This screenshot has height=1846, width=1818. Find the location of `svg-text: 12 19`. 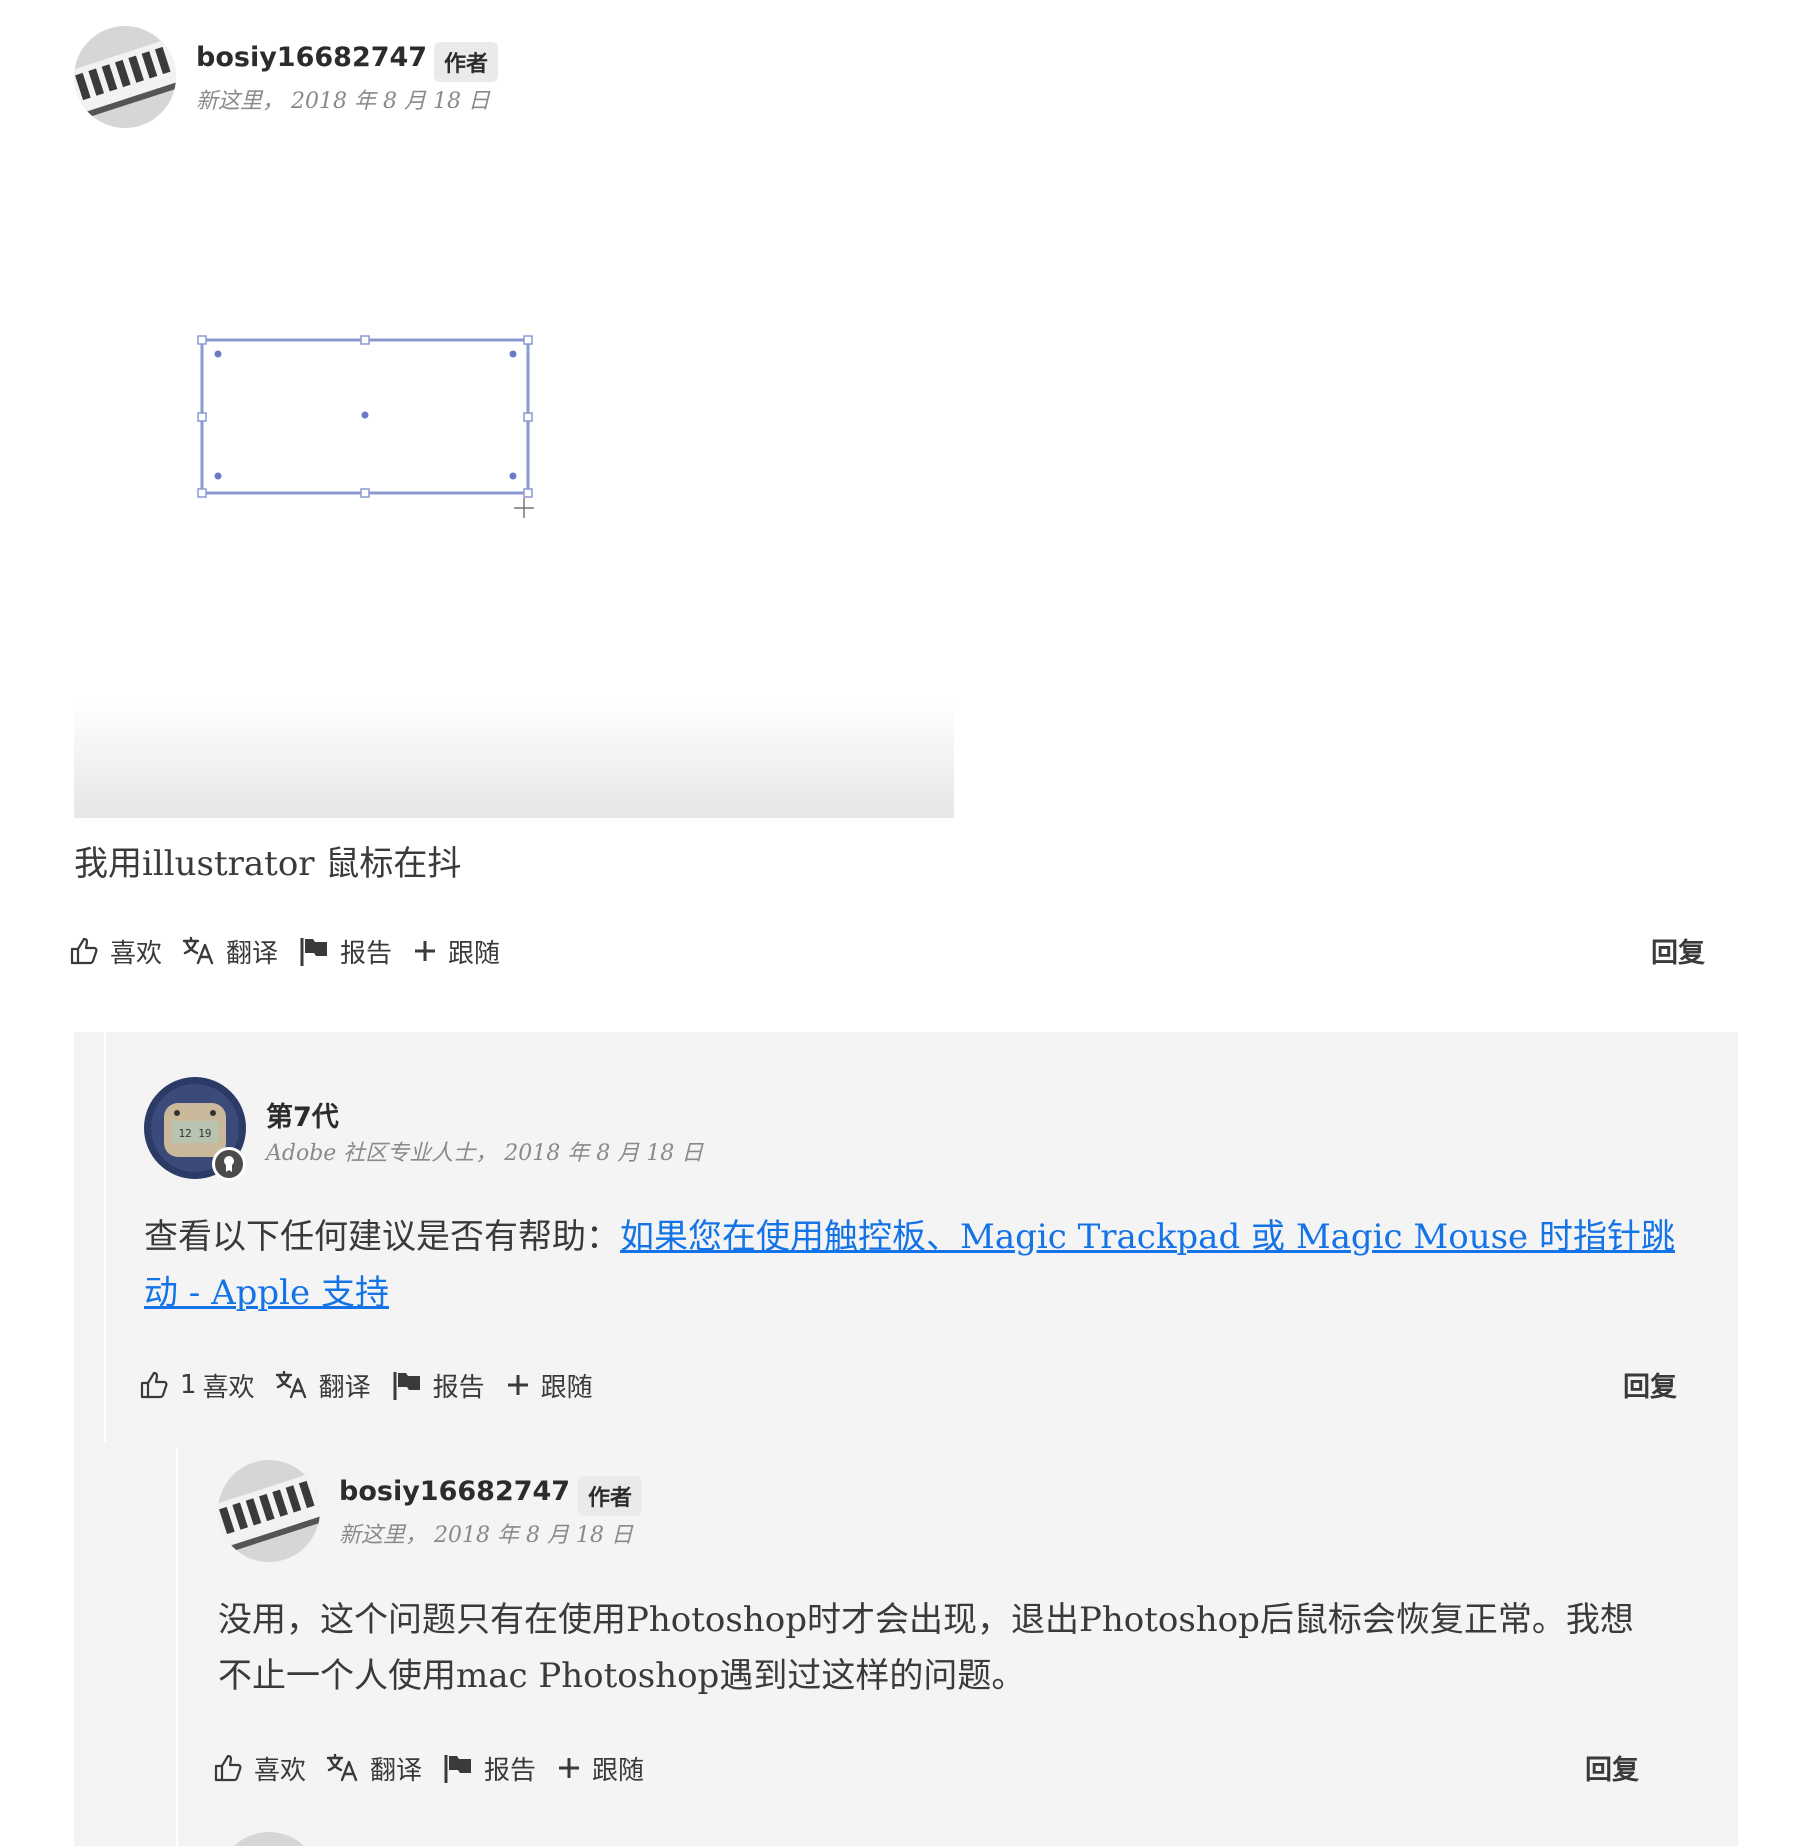

svg-text: 12 19 is located at coordinates (194, 1133).